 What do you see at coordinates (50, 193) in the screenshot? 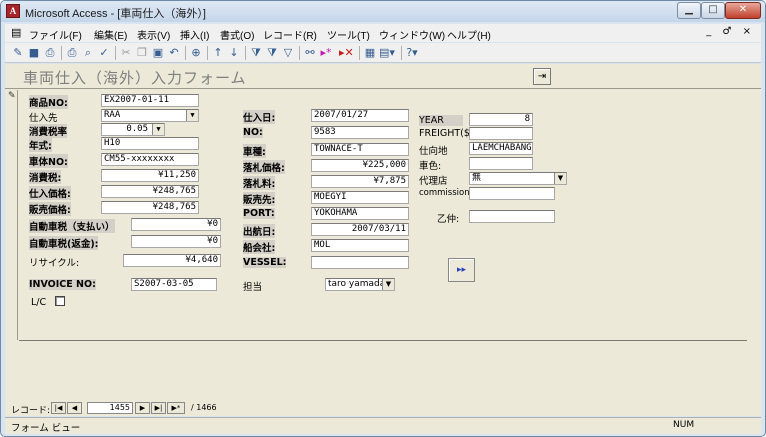
I see `purchase-price-label: 仕入価格:` at bounding box center [50, 193].